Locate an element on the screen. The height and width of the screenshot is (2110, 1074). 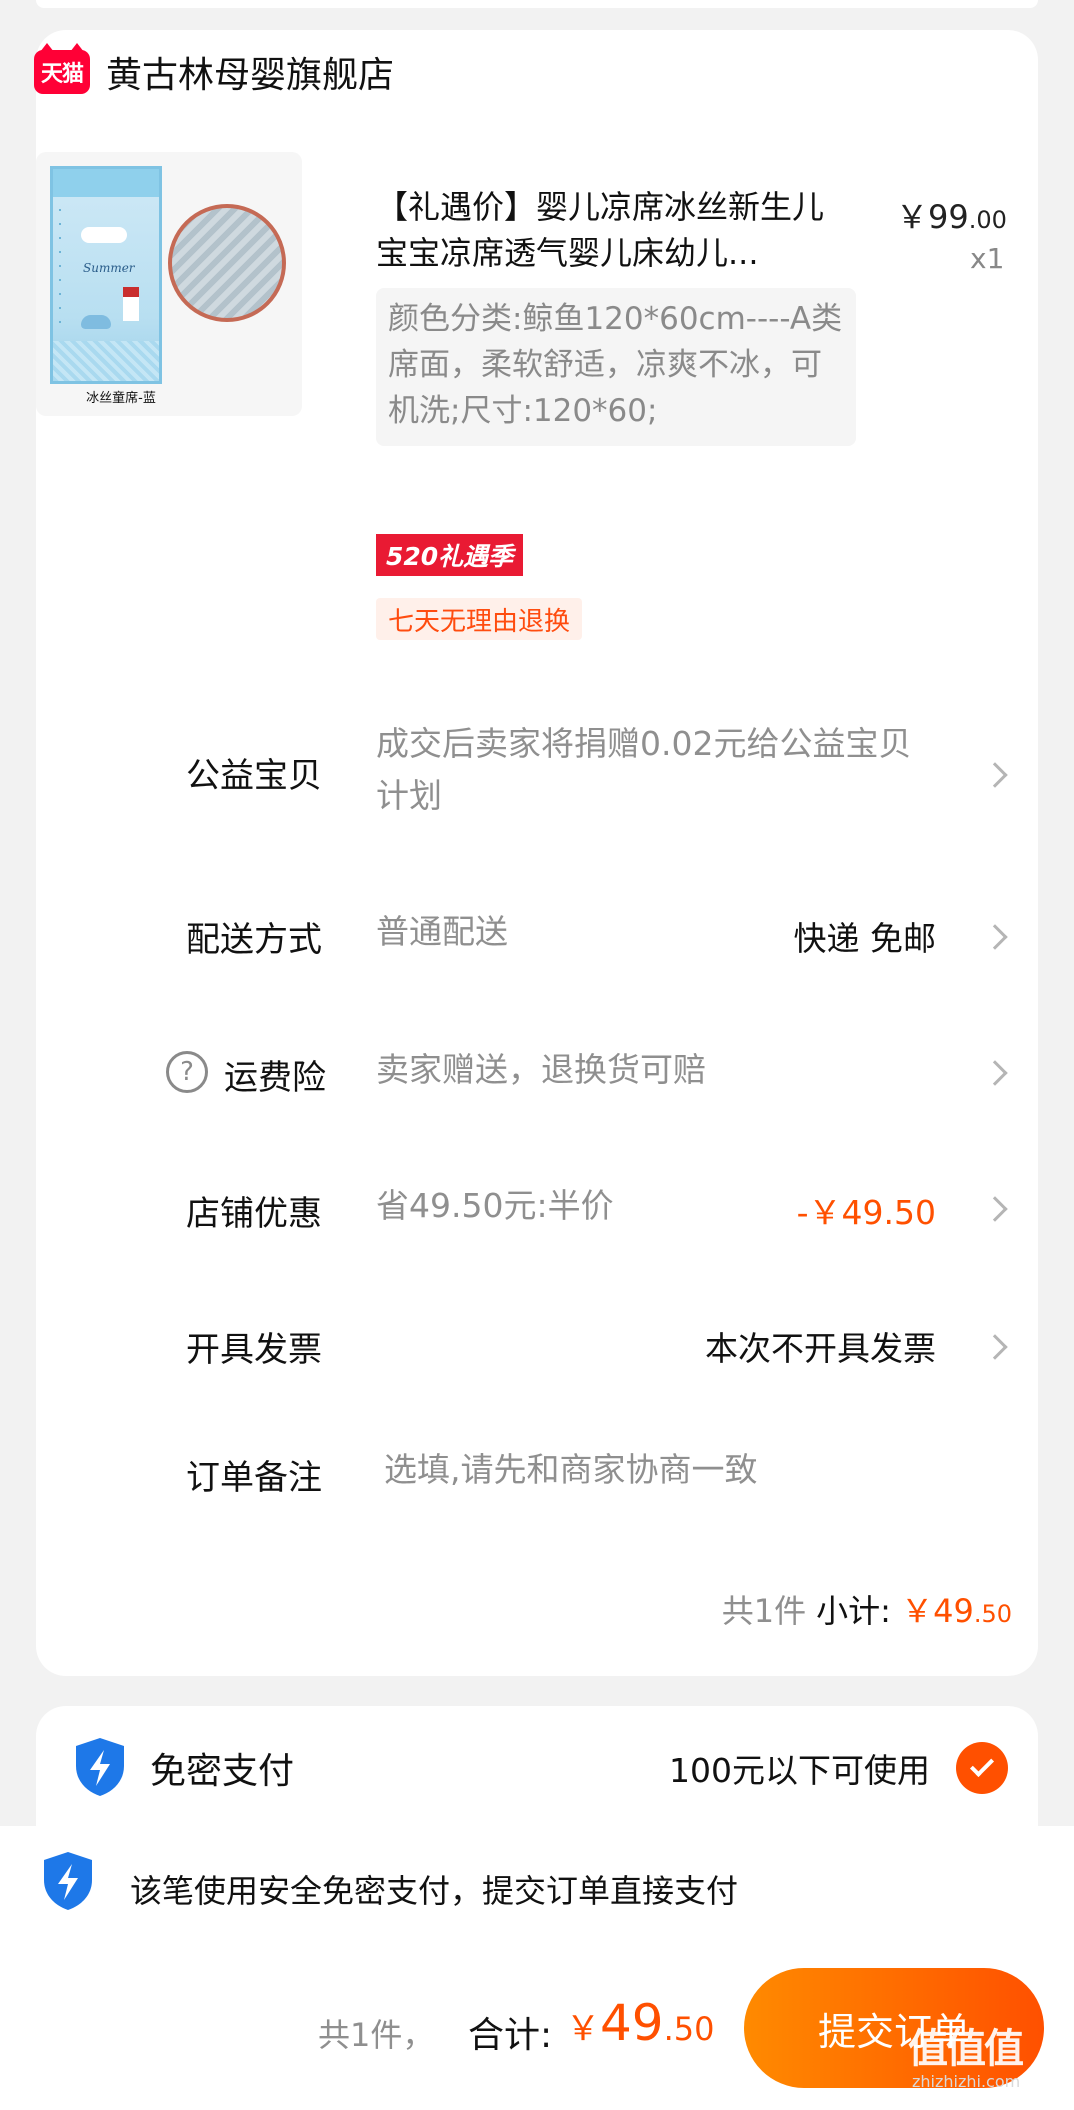
store-discount-label: 店铺优惠 is located at coordinates (254, 1214).